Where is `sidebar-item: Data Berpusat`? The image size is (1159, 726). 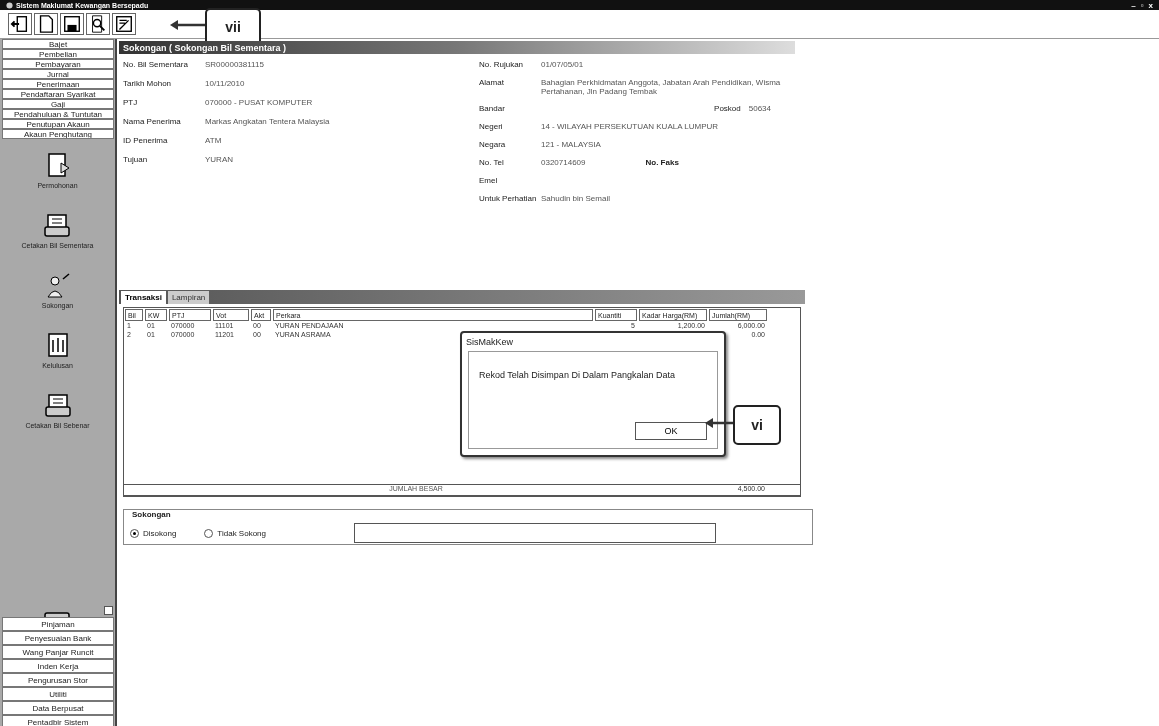 sidebar-item: Data Berpusat is located at coordinates (58, 708).